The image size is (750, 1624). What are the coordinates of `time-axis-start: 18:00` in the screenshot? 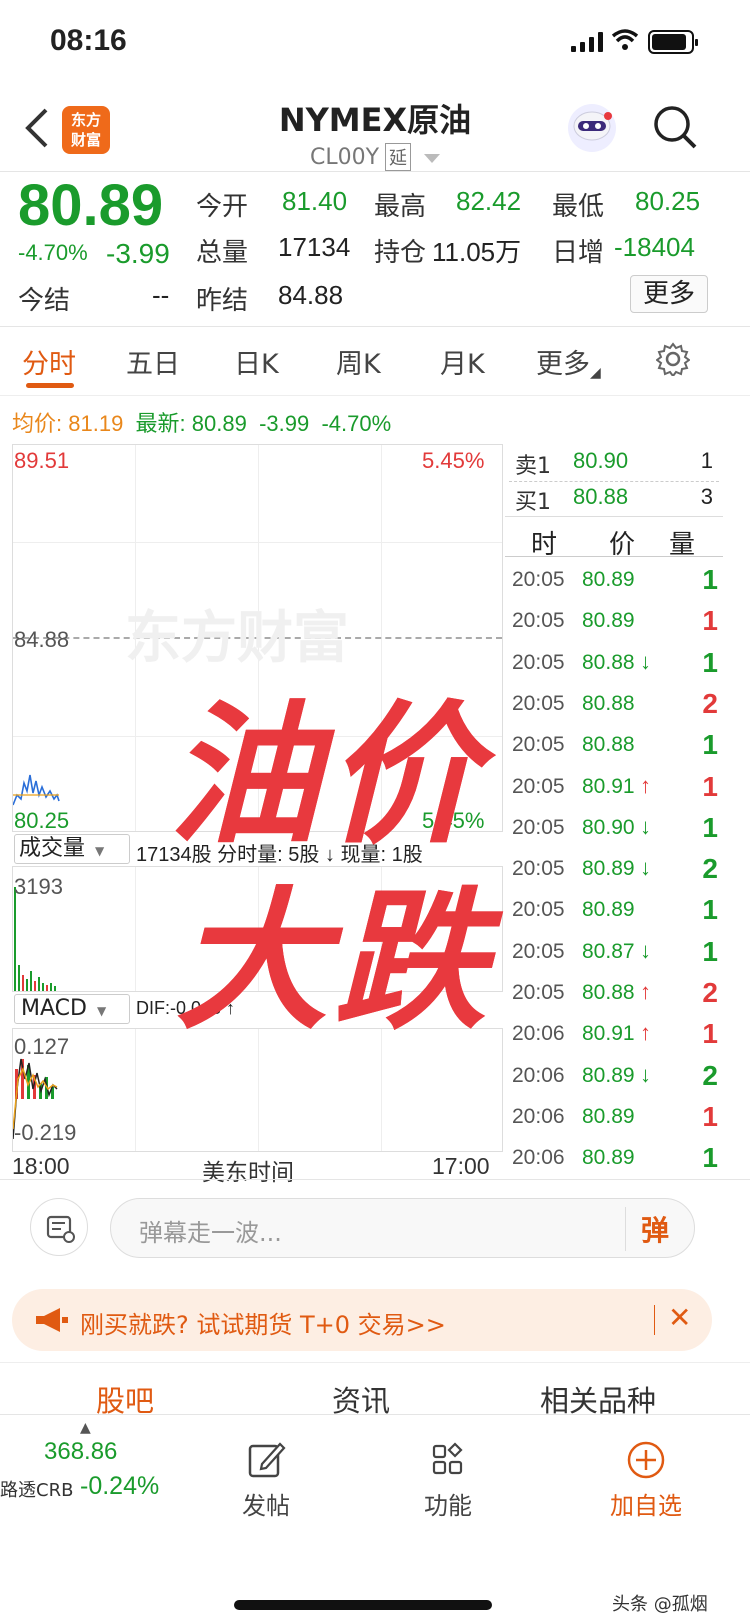 It's located at (41, 1166).